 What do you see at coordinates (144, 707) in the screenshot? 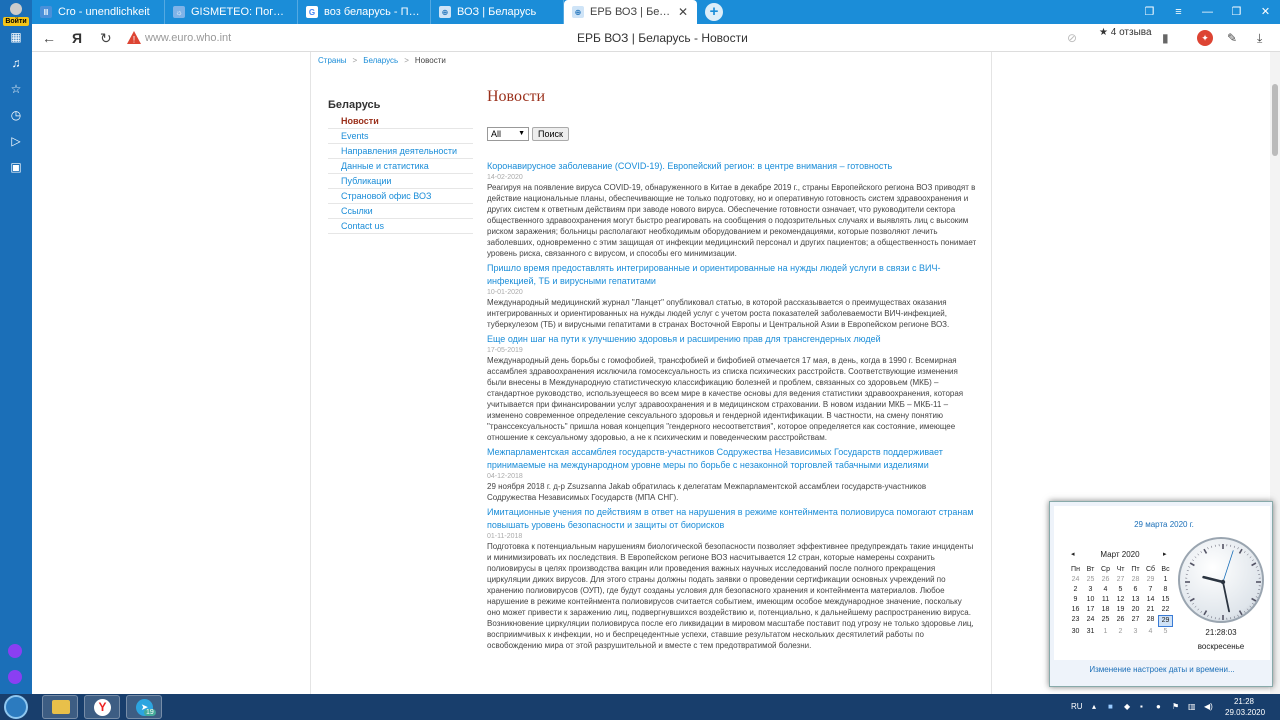
I see `telegram-button: ➤ 19` at bounding box center [144, 707].